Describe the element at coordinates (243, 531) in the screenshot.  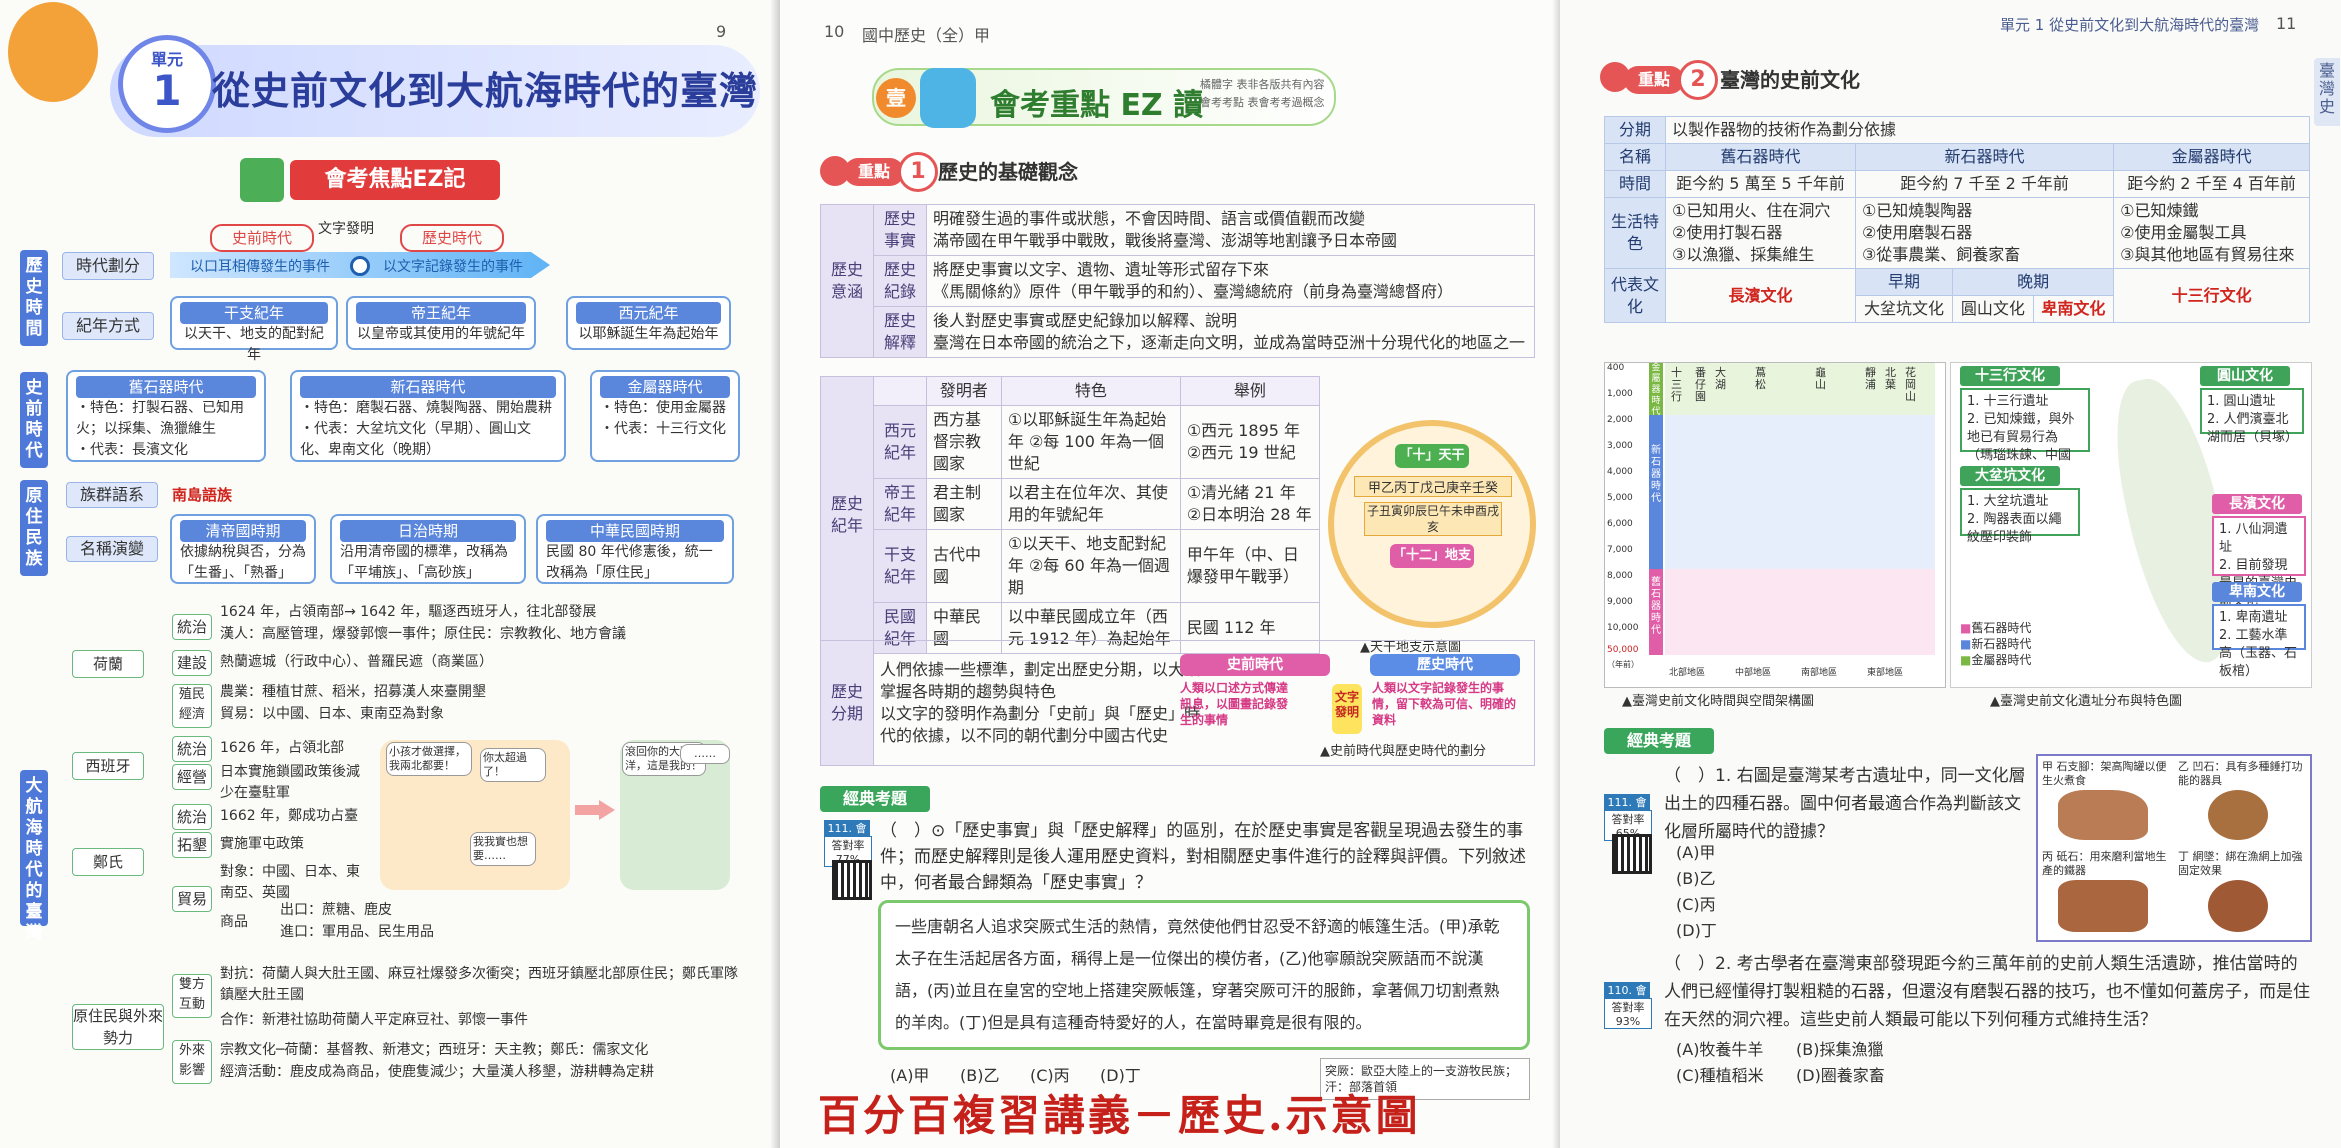
I see `box-head: 清帝國時期` at that location.